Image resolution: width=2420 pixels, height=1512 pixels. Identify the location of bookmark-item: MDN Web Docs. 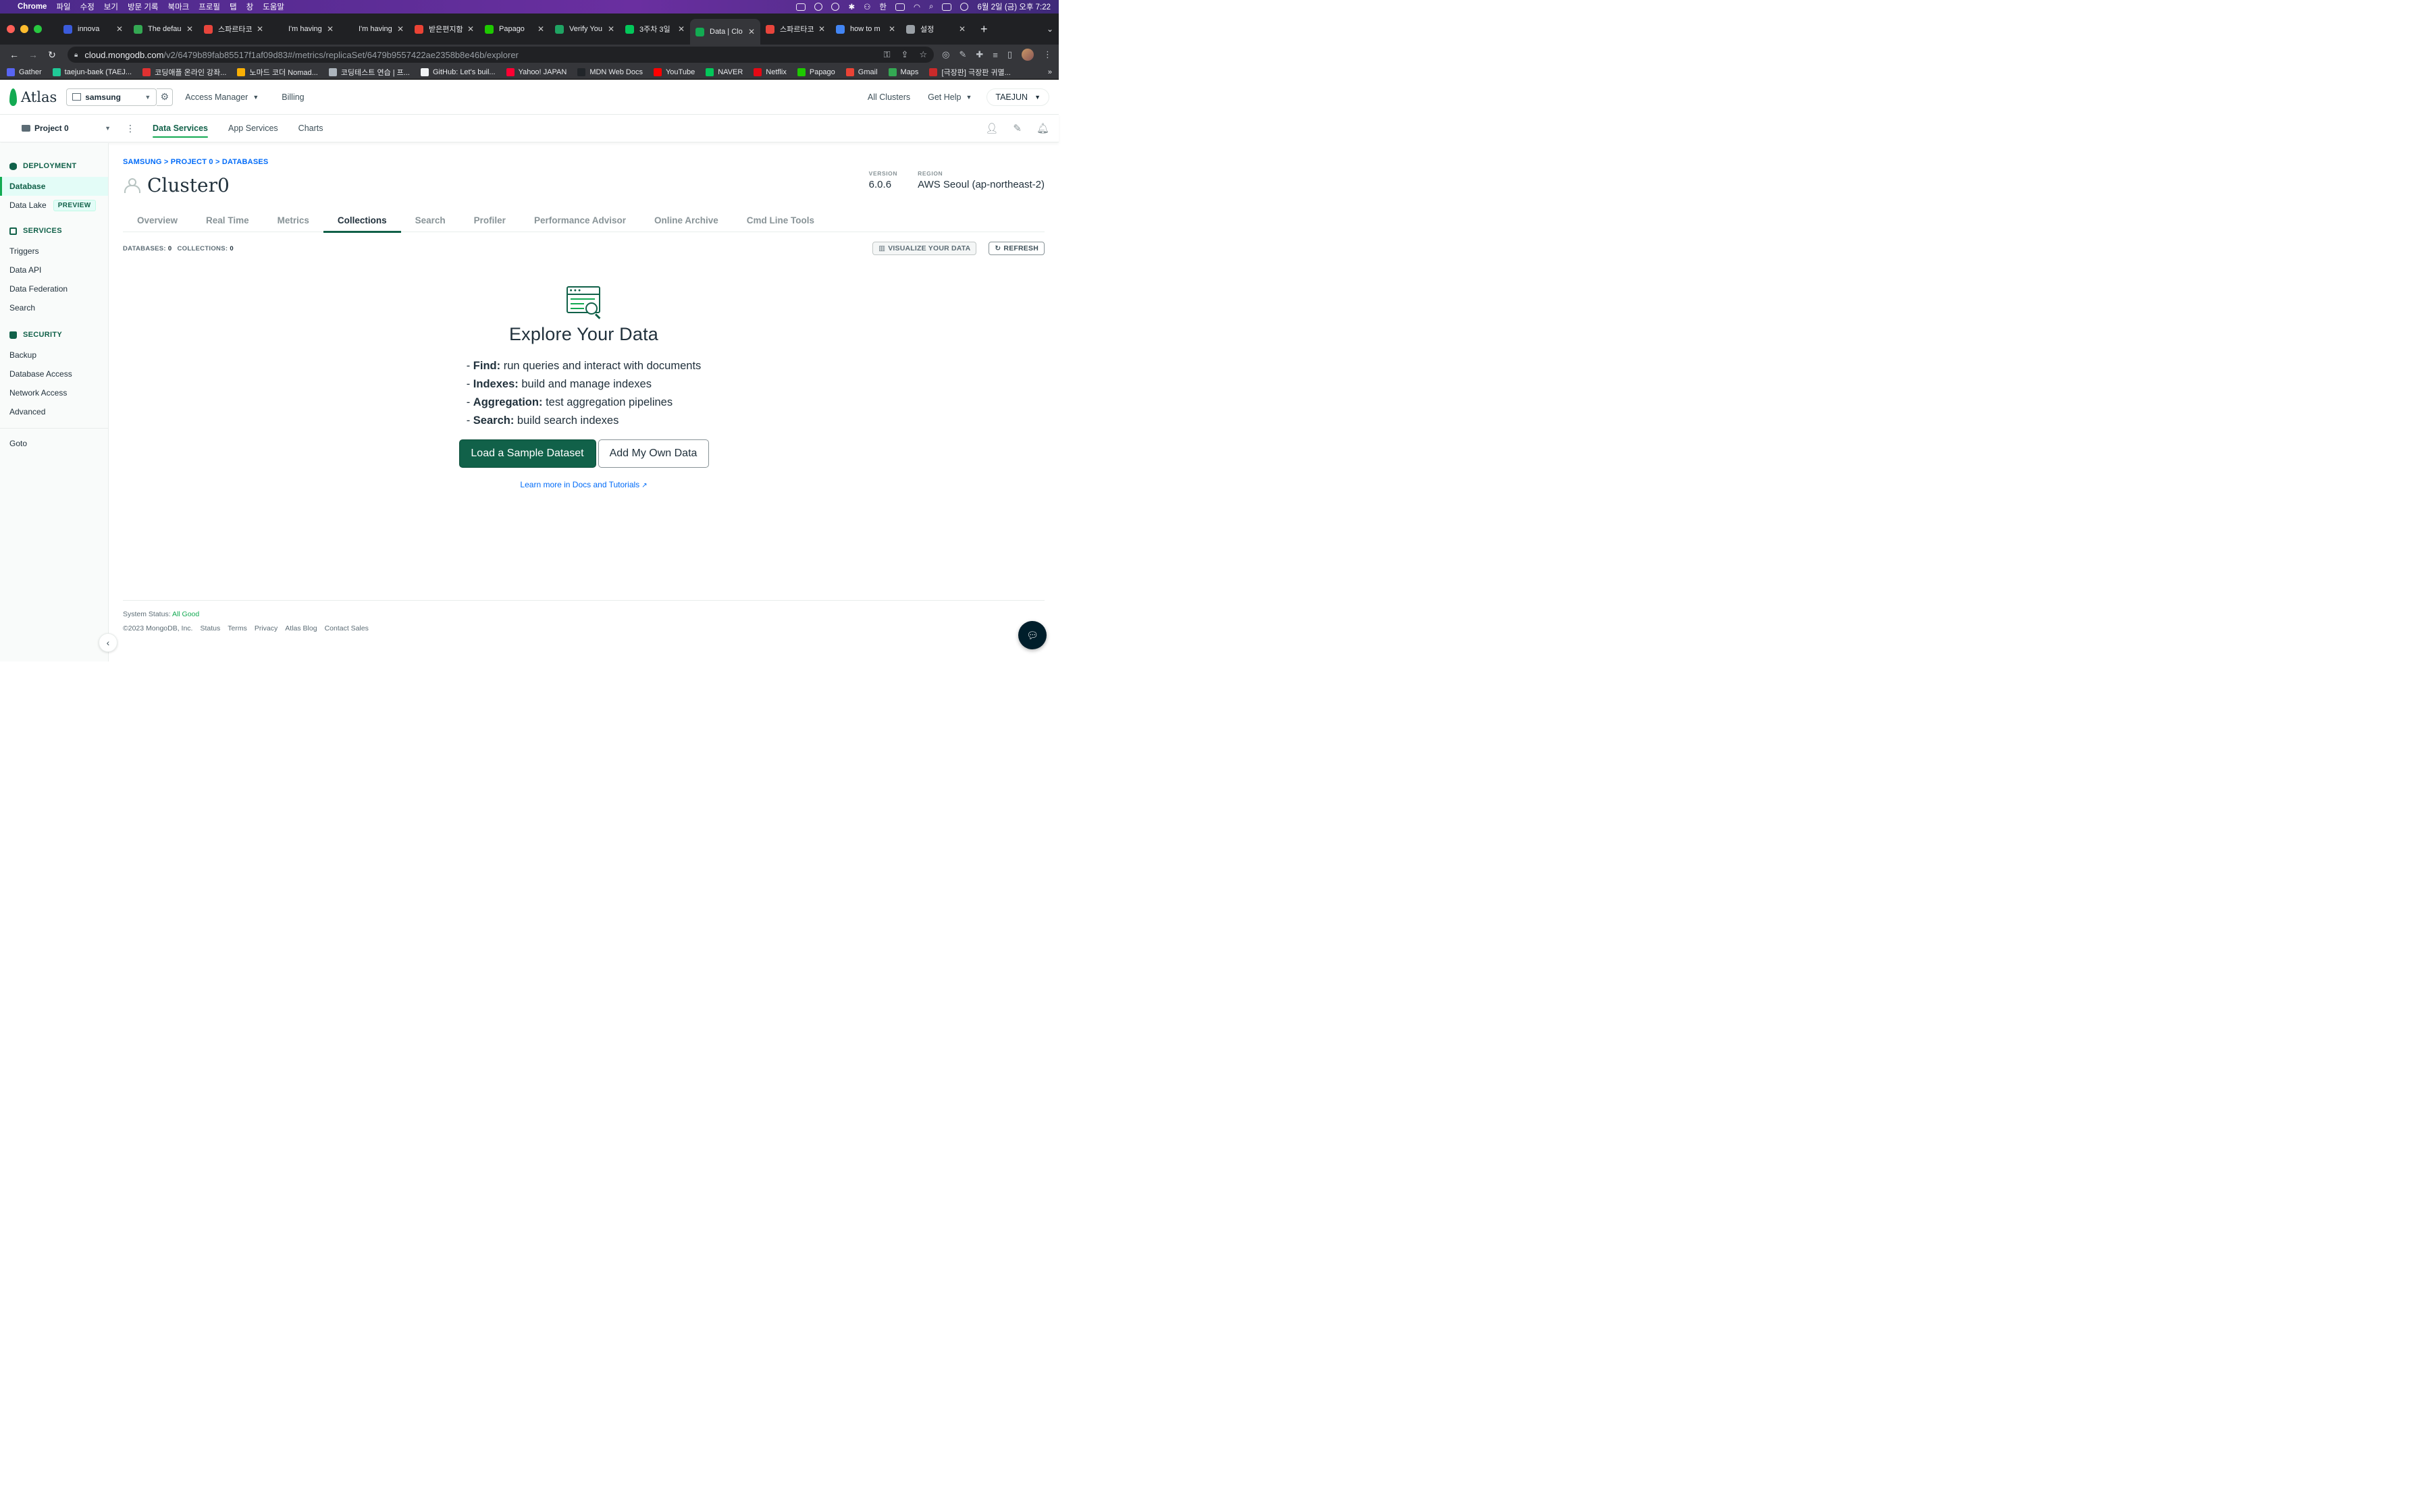
(610, 72).